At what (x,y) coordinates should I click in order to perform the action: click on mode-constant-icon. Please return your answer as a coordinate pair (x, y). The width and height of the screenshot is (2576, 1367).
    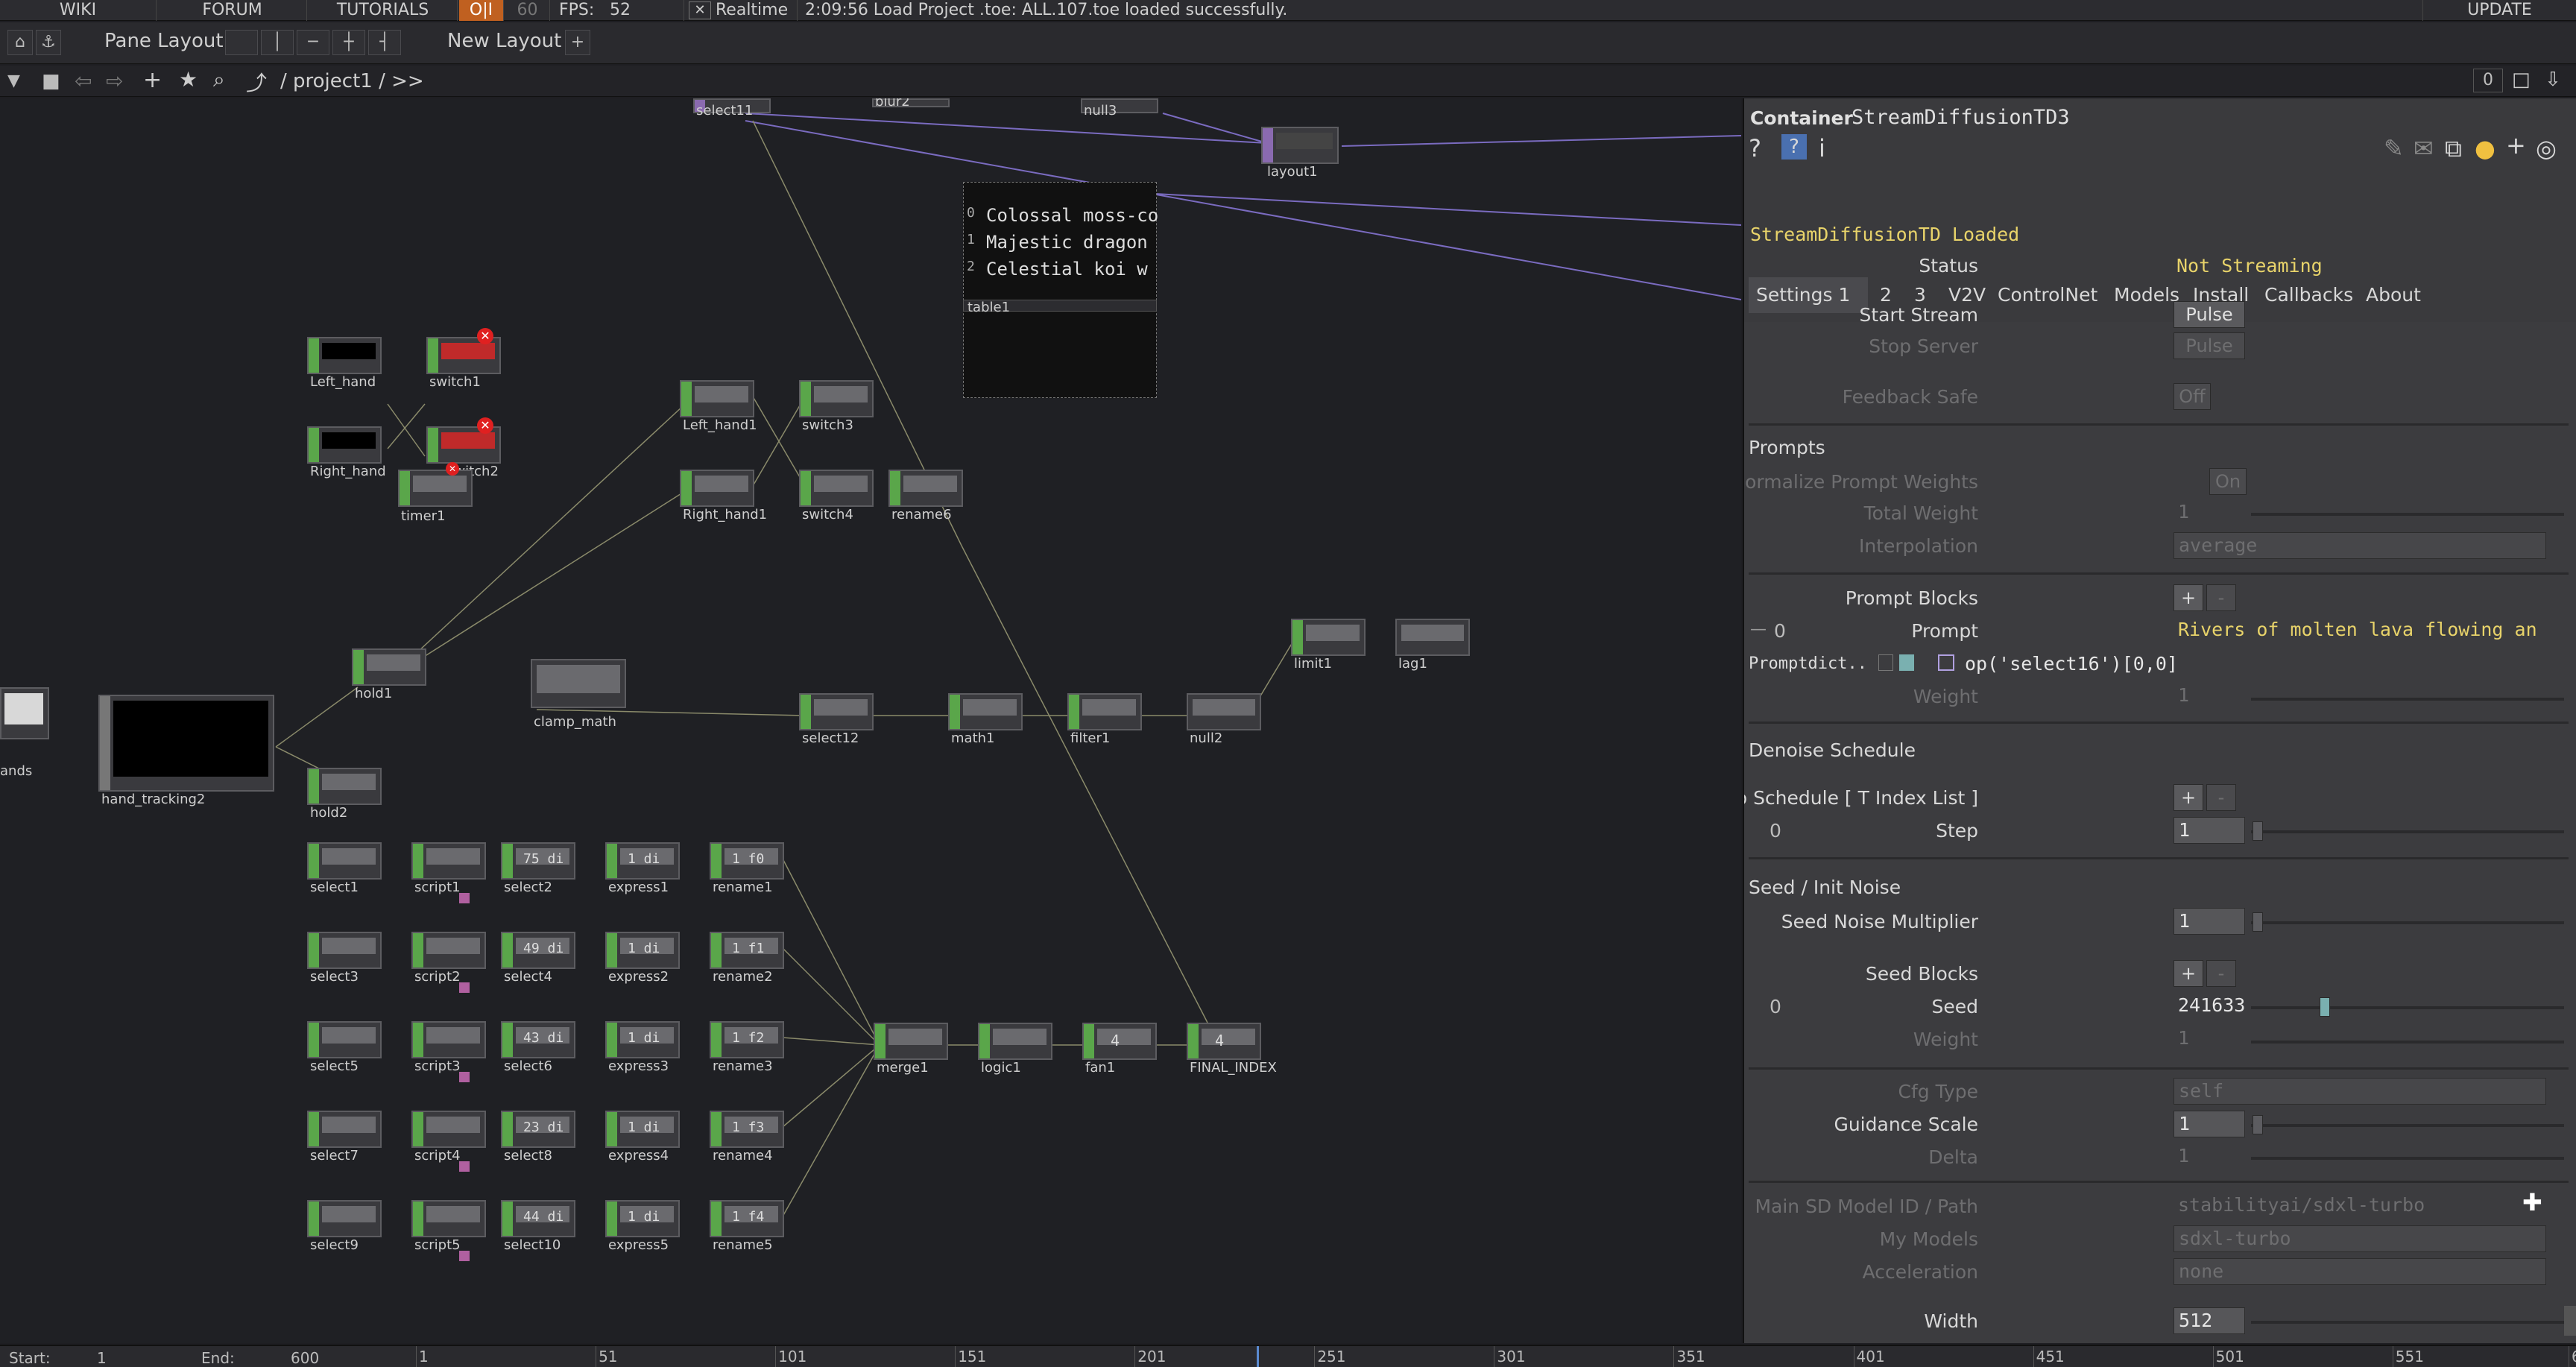
    Looking at the image, I should click on (1886, 662).